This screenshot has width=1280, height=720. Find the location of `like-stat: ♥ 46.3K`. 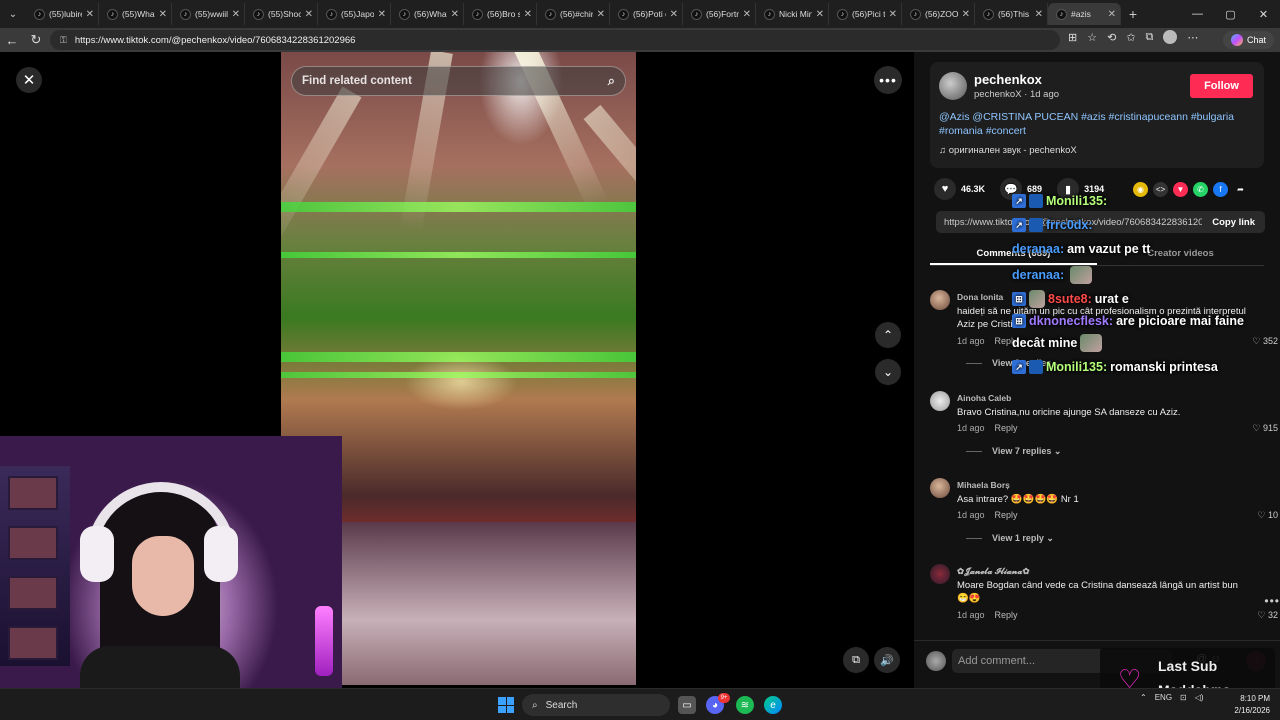

like-stat: ♥ 46.3K is located at coordinates (959, 189).